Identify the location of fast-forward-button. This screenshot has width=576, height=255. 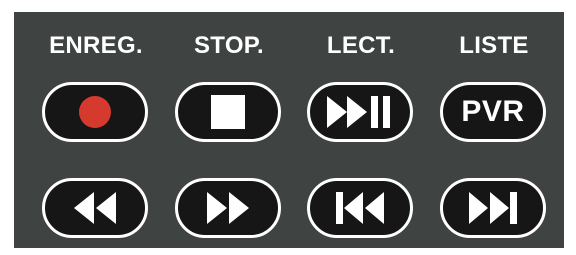
(228, 208).